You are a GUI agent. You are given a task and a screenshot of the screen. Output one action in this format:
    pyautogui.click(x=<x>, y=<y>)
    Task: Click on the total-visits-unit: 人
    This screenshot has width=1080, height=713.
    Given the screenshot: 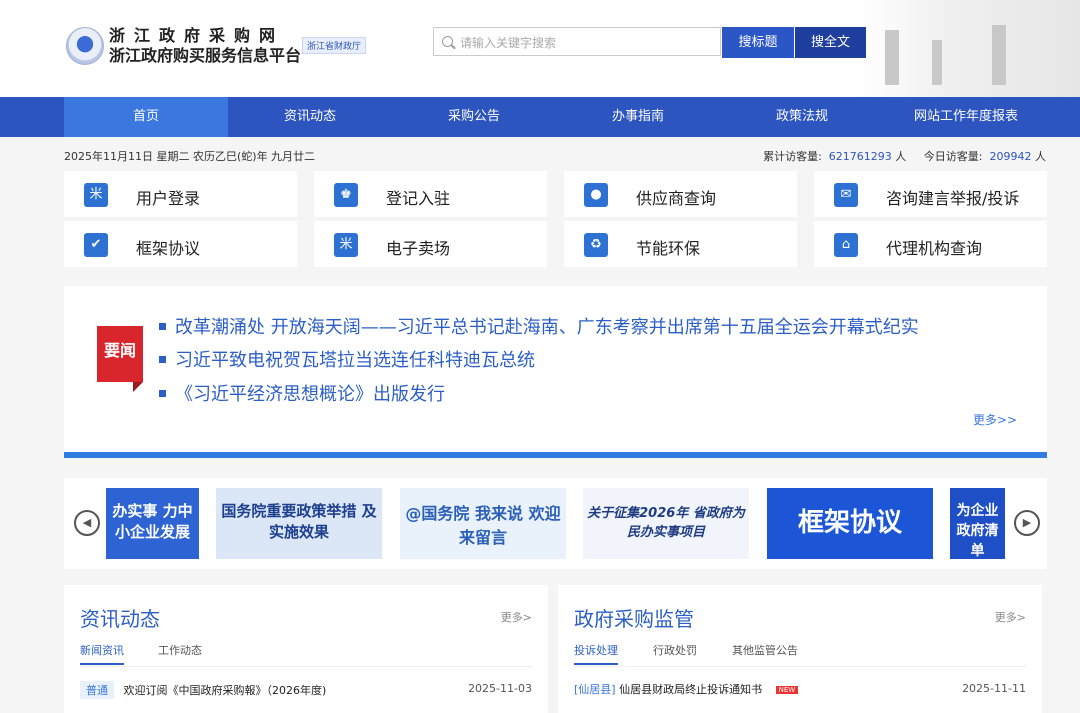 What is the action you would take?
    pyautogui.click(x=901, y=156)
    